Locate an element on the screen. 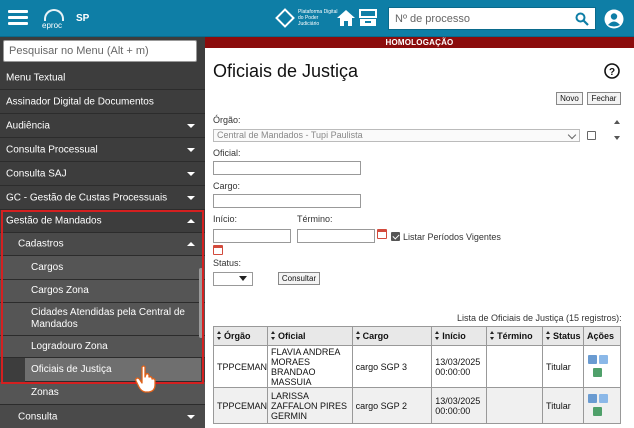 The width and height of the screenshot is (634, 428). status-select is located at coordinates (233, 279).